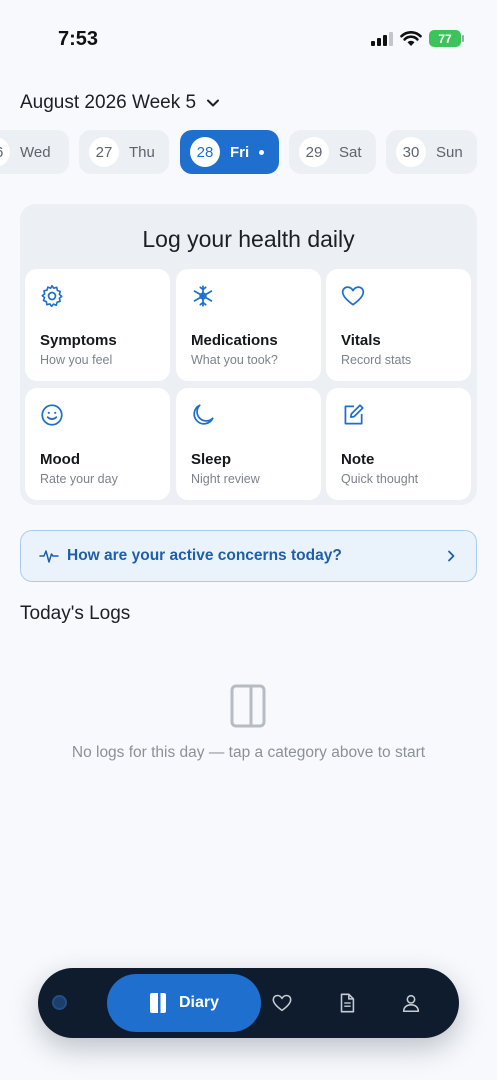 This screenshot has height=1080, width=497. What do you see at coordinates (52, 415) in the screenshot?
I see `smile-icon` at bounding box center [52, 415].